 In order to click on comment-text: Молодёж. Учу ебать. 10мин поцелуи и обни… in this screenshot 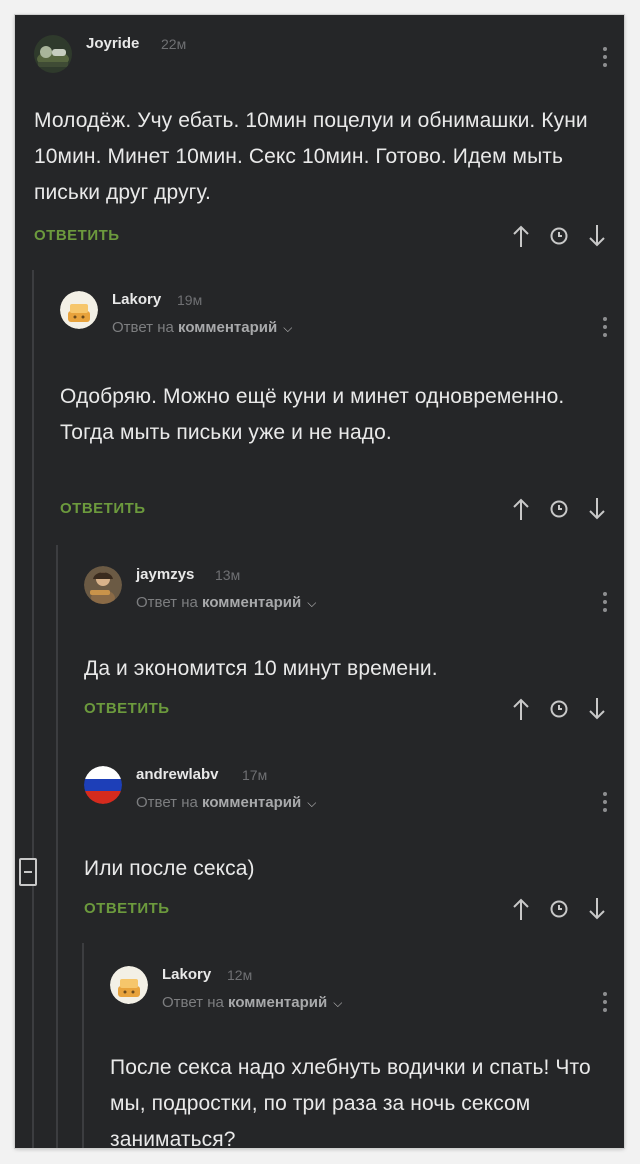, I will do `click(311, 156)`.